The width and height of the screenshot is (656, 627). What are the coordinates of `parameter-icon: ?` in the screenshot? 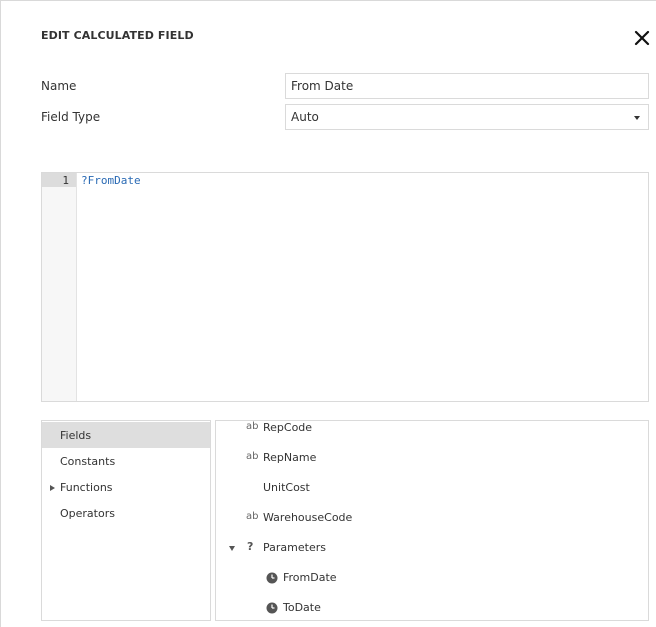 It's located at (250, 546).